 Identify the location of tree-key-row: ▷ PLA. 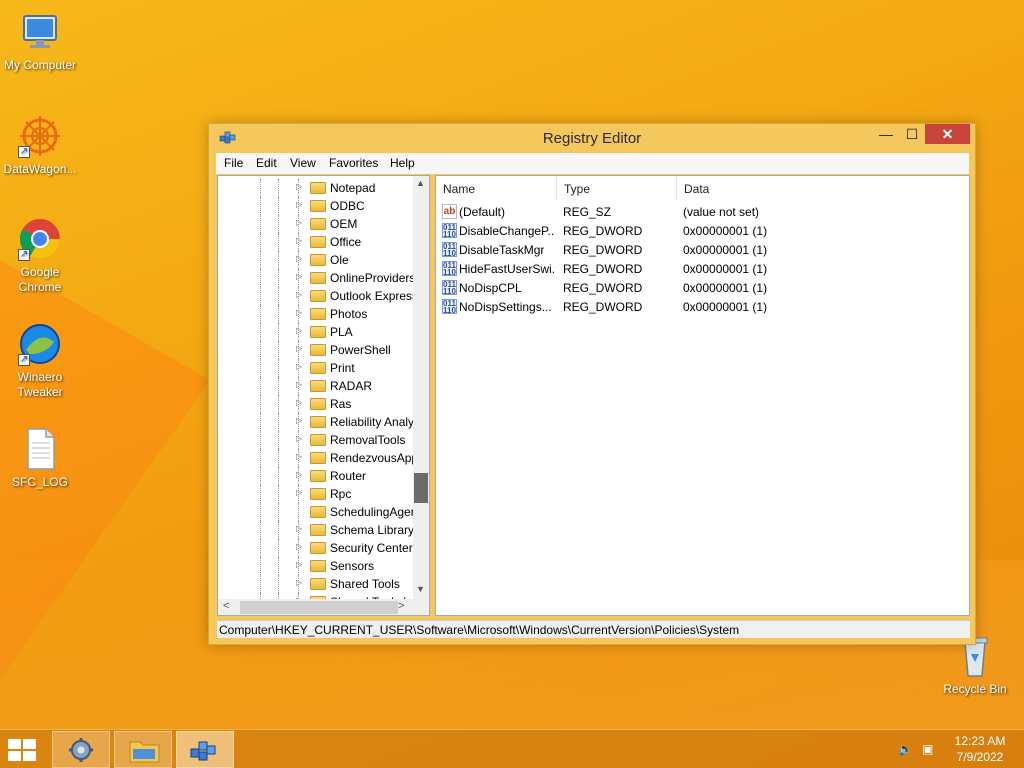
(315, 332).